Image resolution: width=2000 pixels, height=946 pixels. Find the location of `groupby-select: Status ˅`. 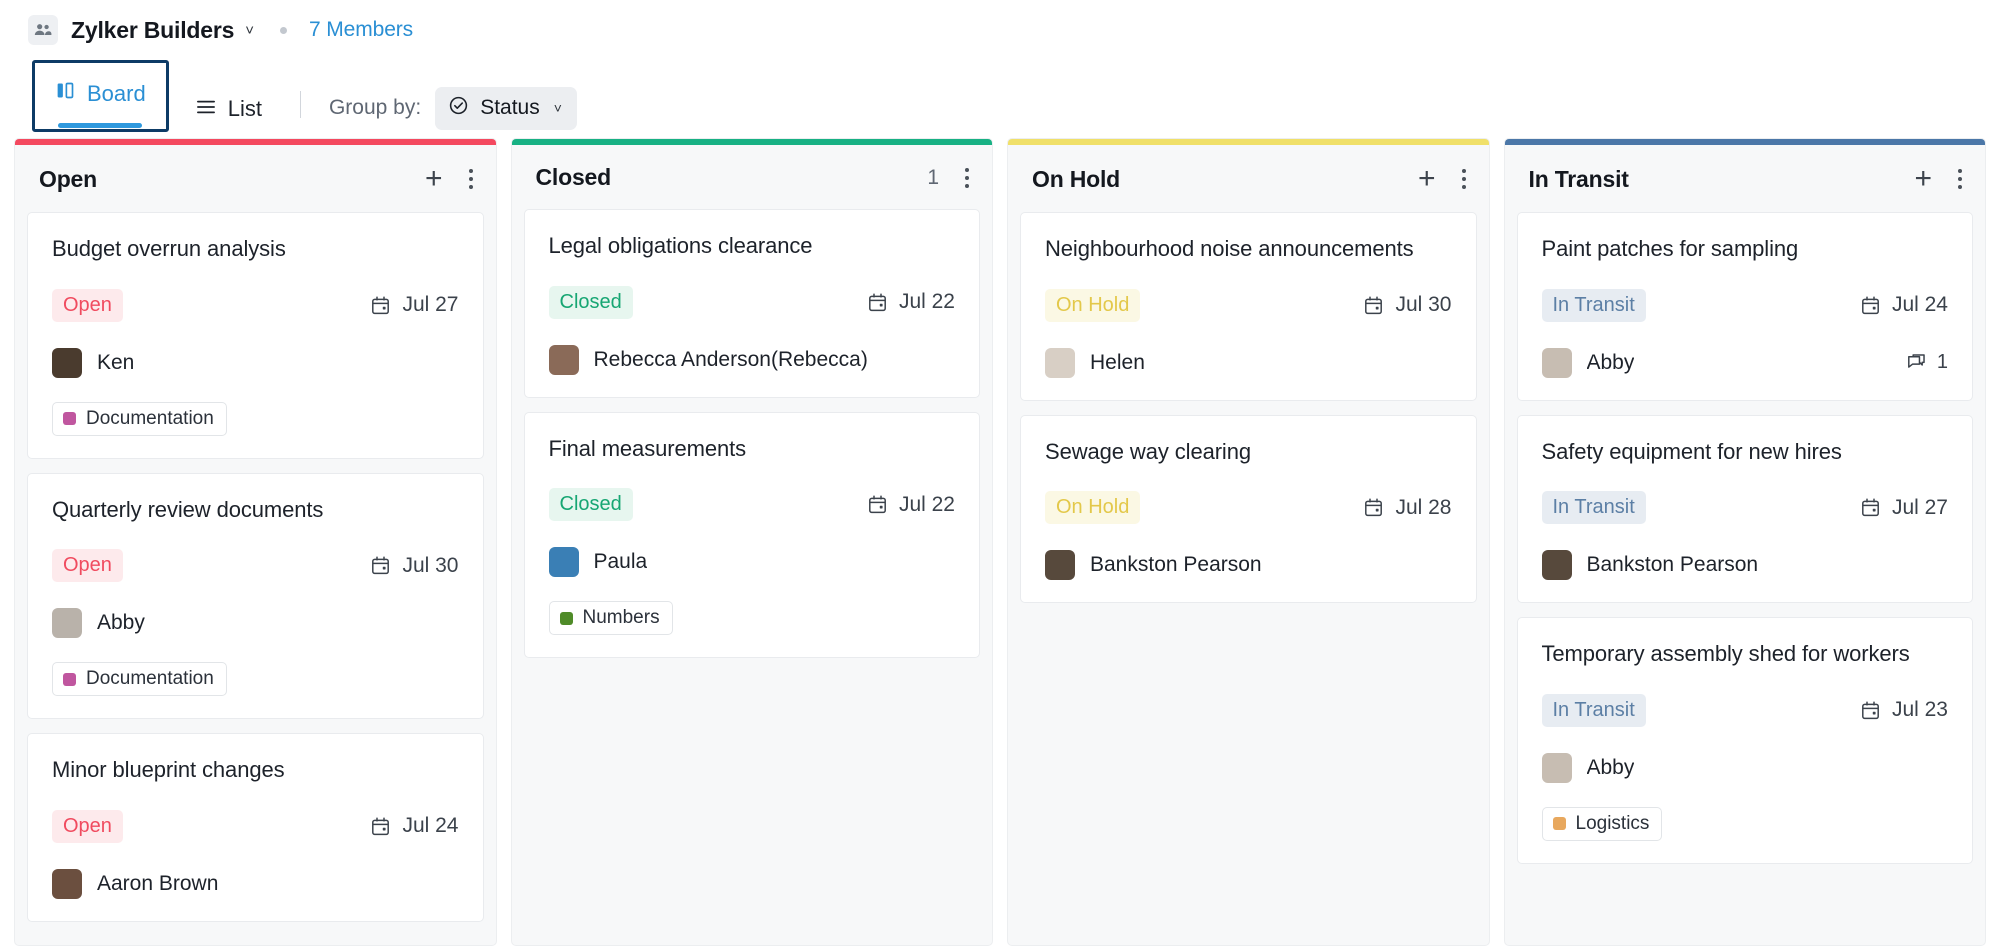

groupby-select: Status ˅ is located at coordinates (506, 108).